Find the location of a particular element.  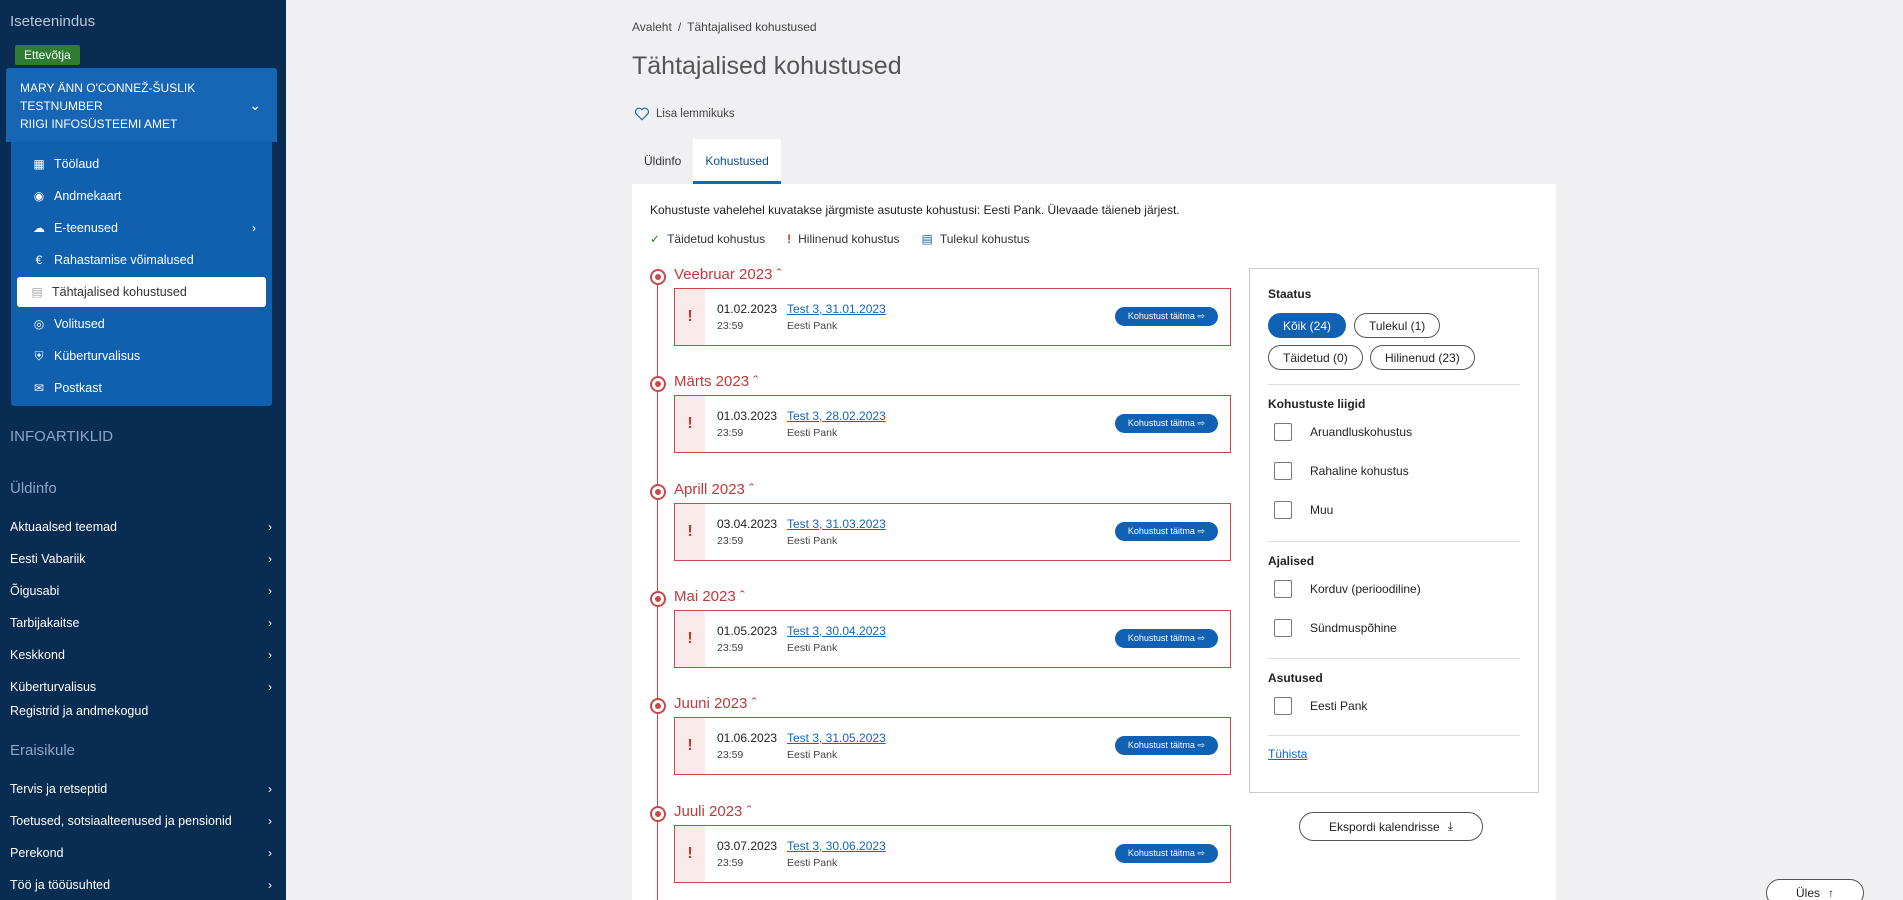

tab-uldinfo: Üldinfo is located at coordinates (662, 161).